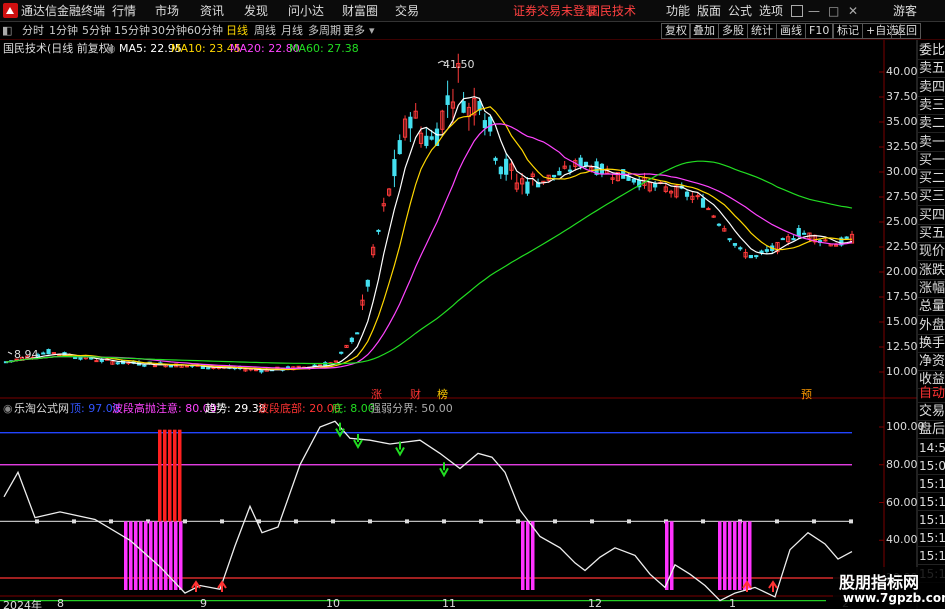 The image size is (945, 609). Describe the element at coordinates (931, 161) in the screenshot. I see `quote-field-label: 买一` at that location.